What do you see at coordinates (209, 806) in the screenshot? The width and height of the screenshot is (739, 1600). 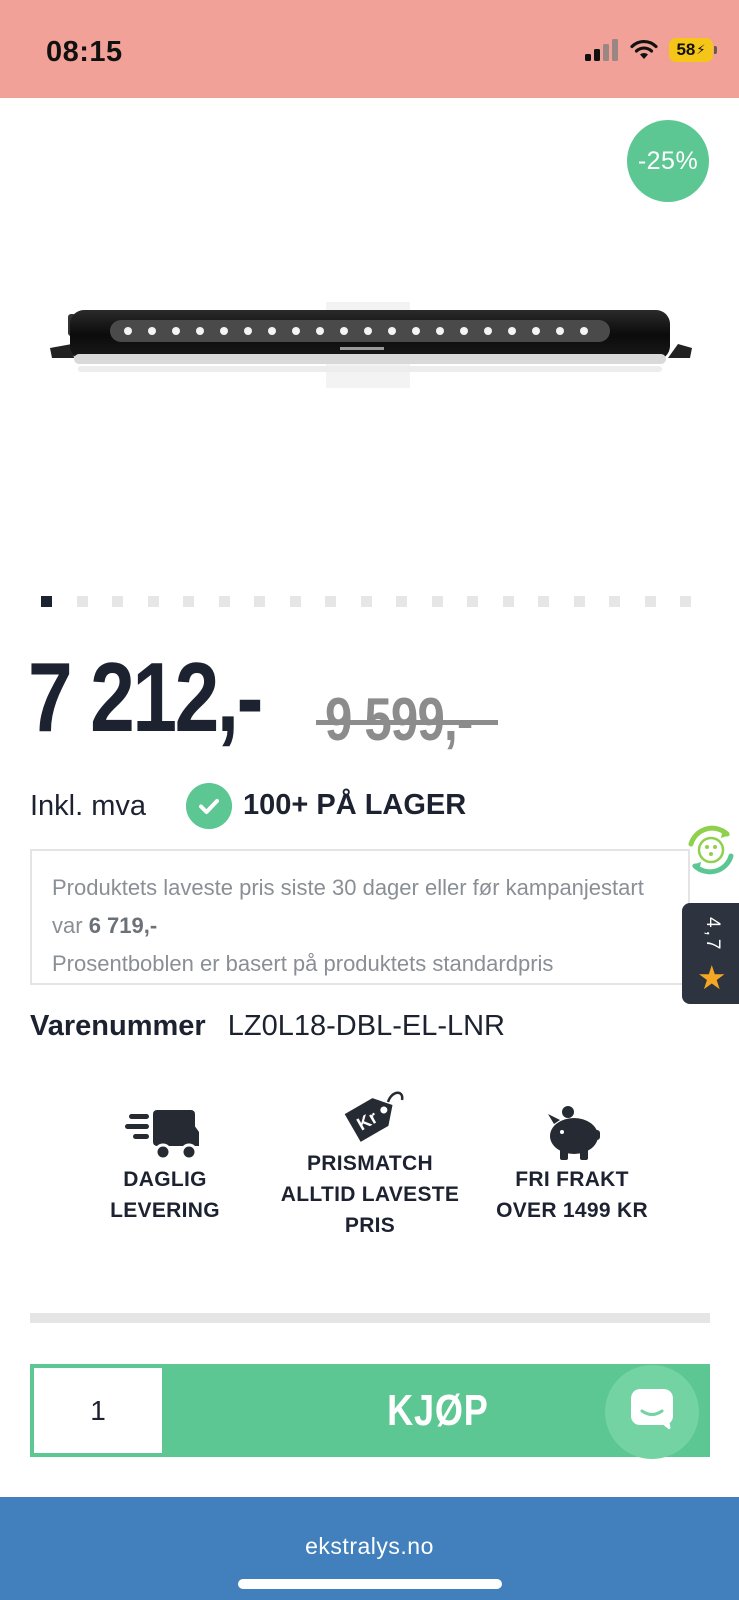 I see `checkmark-icon` at bounding box center [209, 806].